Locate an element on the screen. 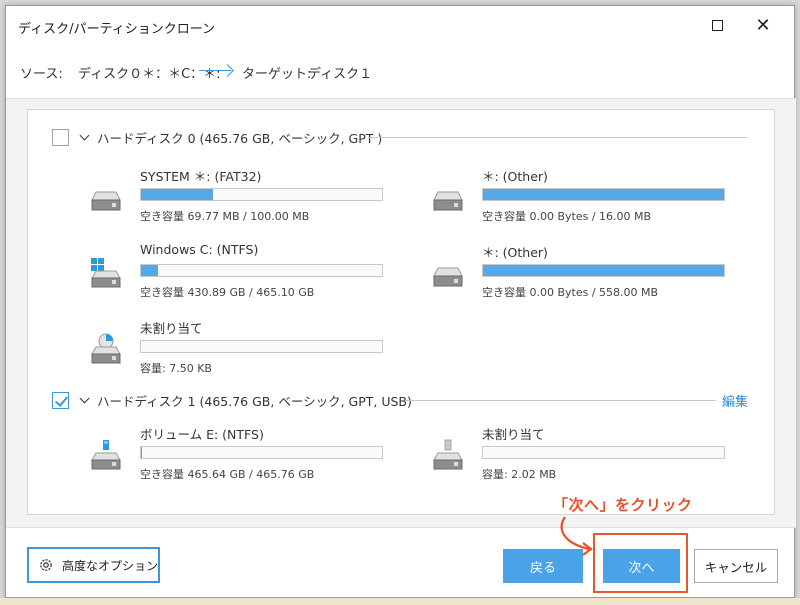 The image size is (800, 605). gear-icon is located at coordinates (46, 565).